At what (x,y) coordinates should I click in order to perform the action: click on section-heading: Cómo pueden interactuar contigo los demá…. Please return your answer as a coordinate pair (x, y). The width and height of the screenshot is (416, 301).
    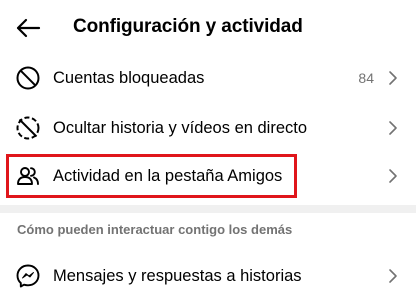
    Looking at the image, I should click on (155, 229).